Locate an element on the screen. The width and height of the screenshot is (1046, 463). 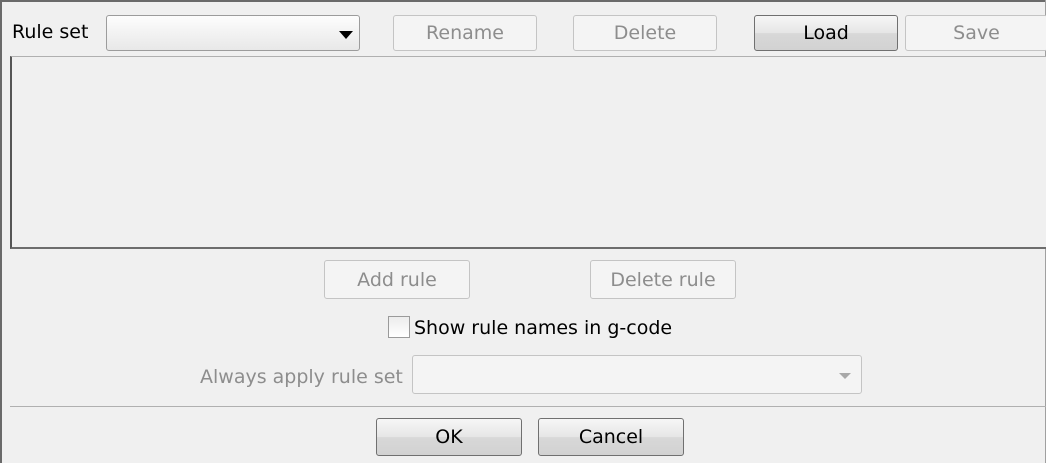
rule-set-dropdown is located at coordinates (233, 33).